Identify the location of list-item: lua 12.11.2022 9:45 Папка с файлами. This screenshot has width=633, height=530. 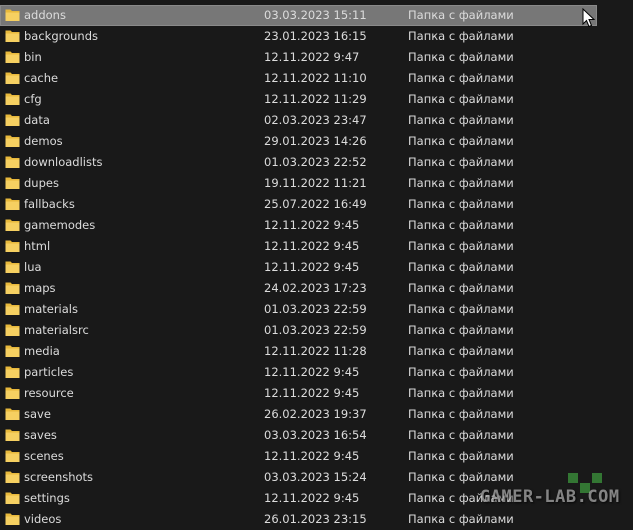
(298, 267).